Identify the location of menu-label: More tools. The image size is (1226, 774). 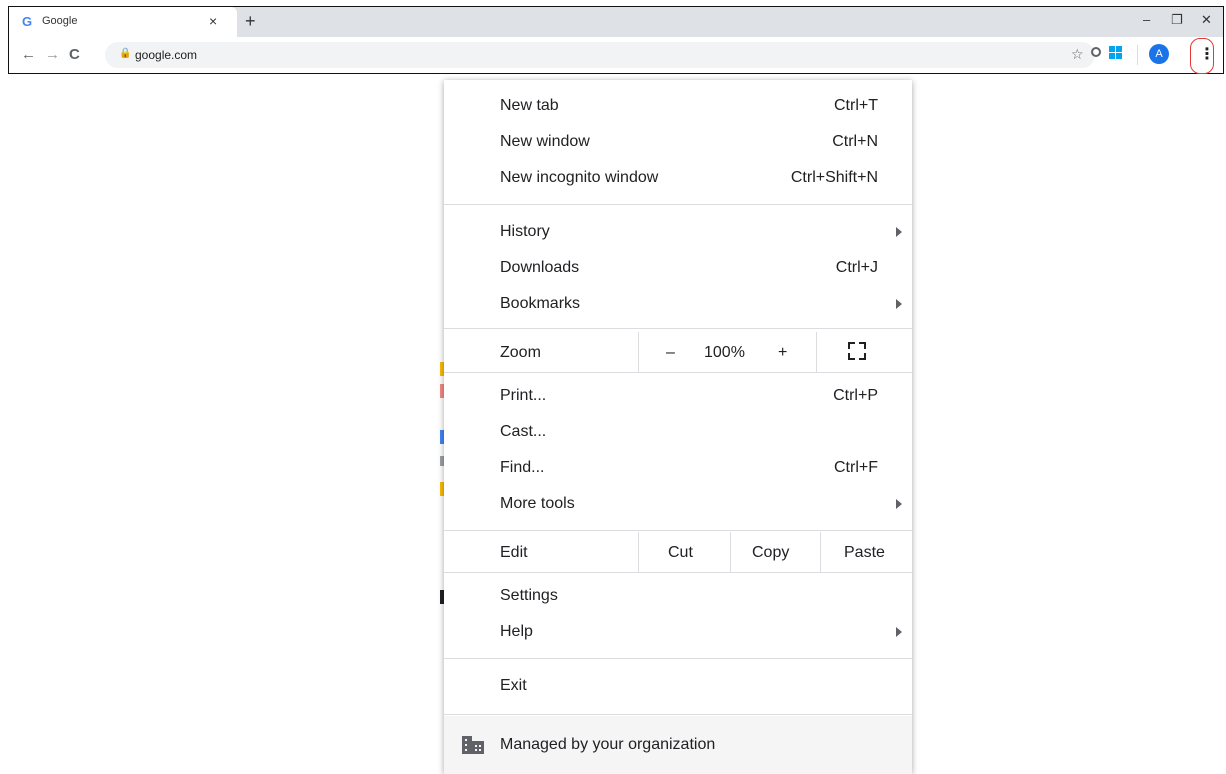
(537, 503).